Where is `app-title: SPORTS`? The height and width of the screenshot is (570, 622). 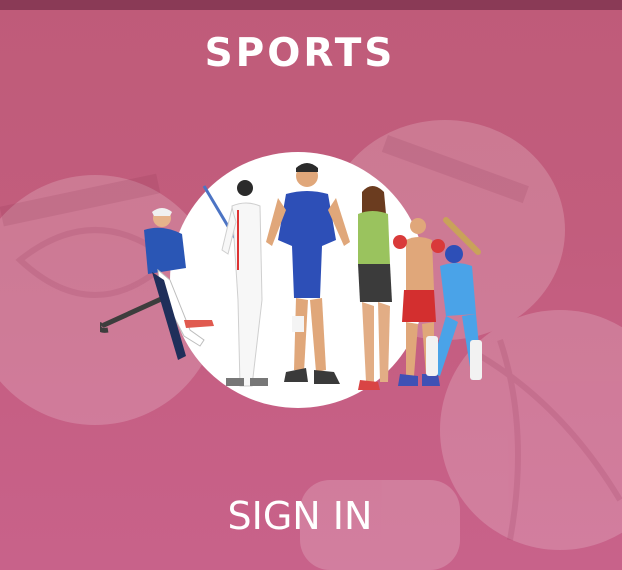 app-title: SPORTS is located at coordinates (300, 53).